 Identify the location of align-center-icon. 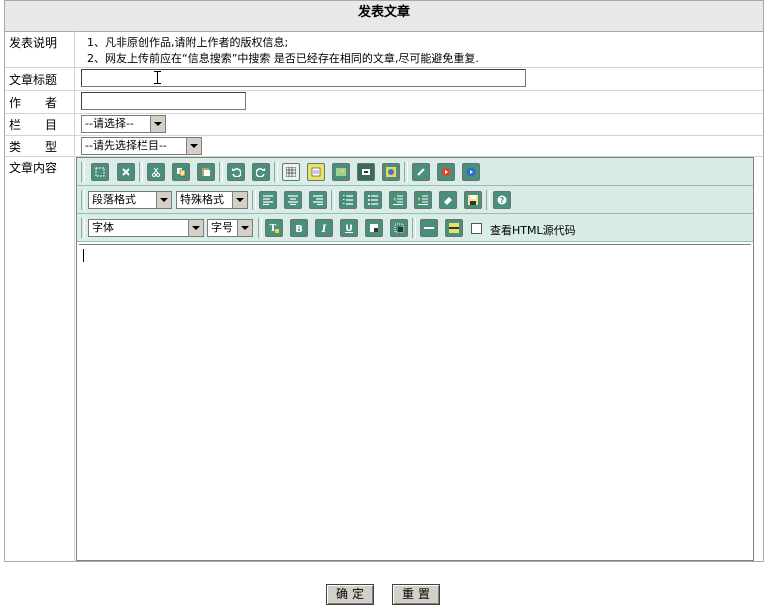
(293, 200).